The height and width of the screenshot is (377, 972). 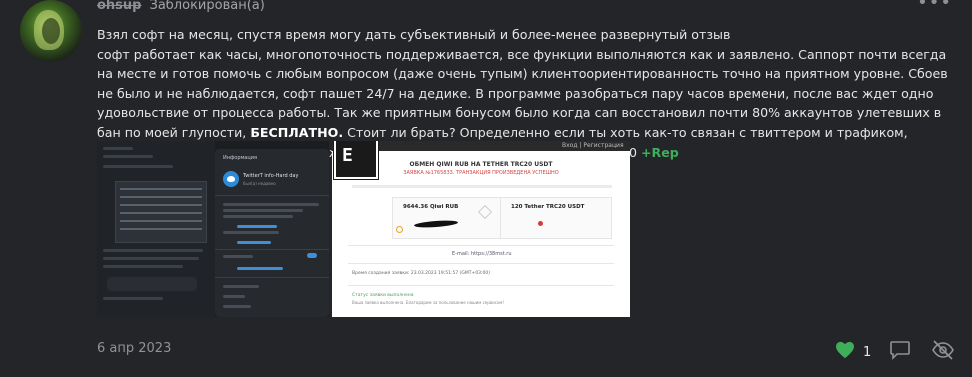 What do you see at coordinates (482, 186) in the screenshot?
I see `progress-steps` at bounding box center [482, 186].